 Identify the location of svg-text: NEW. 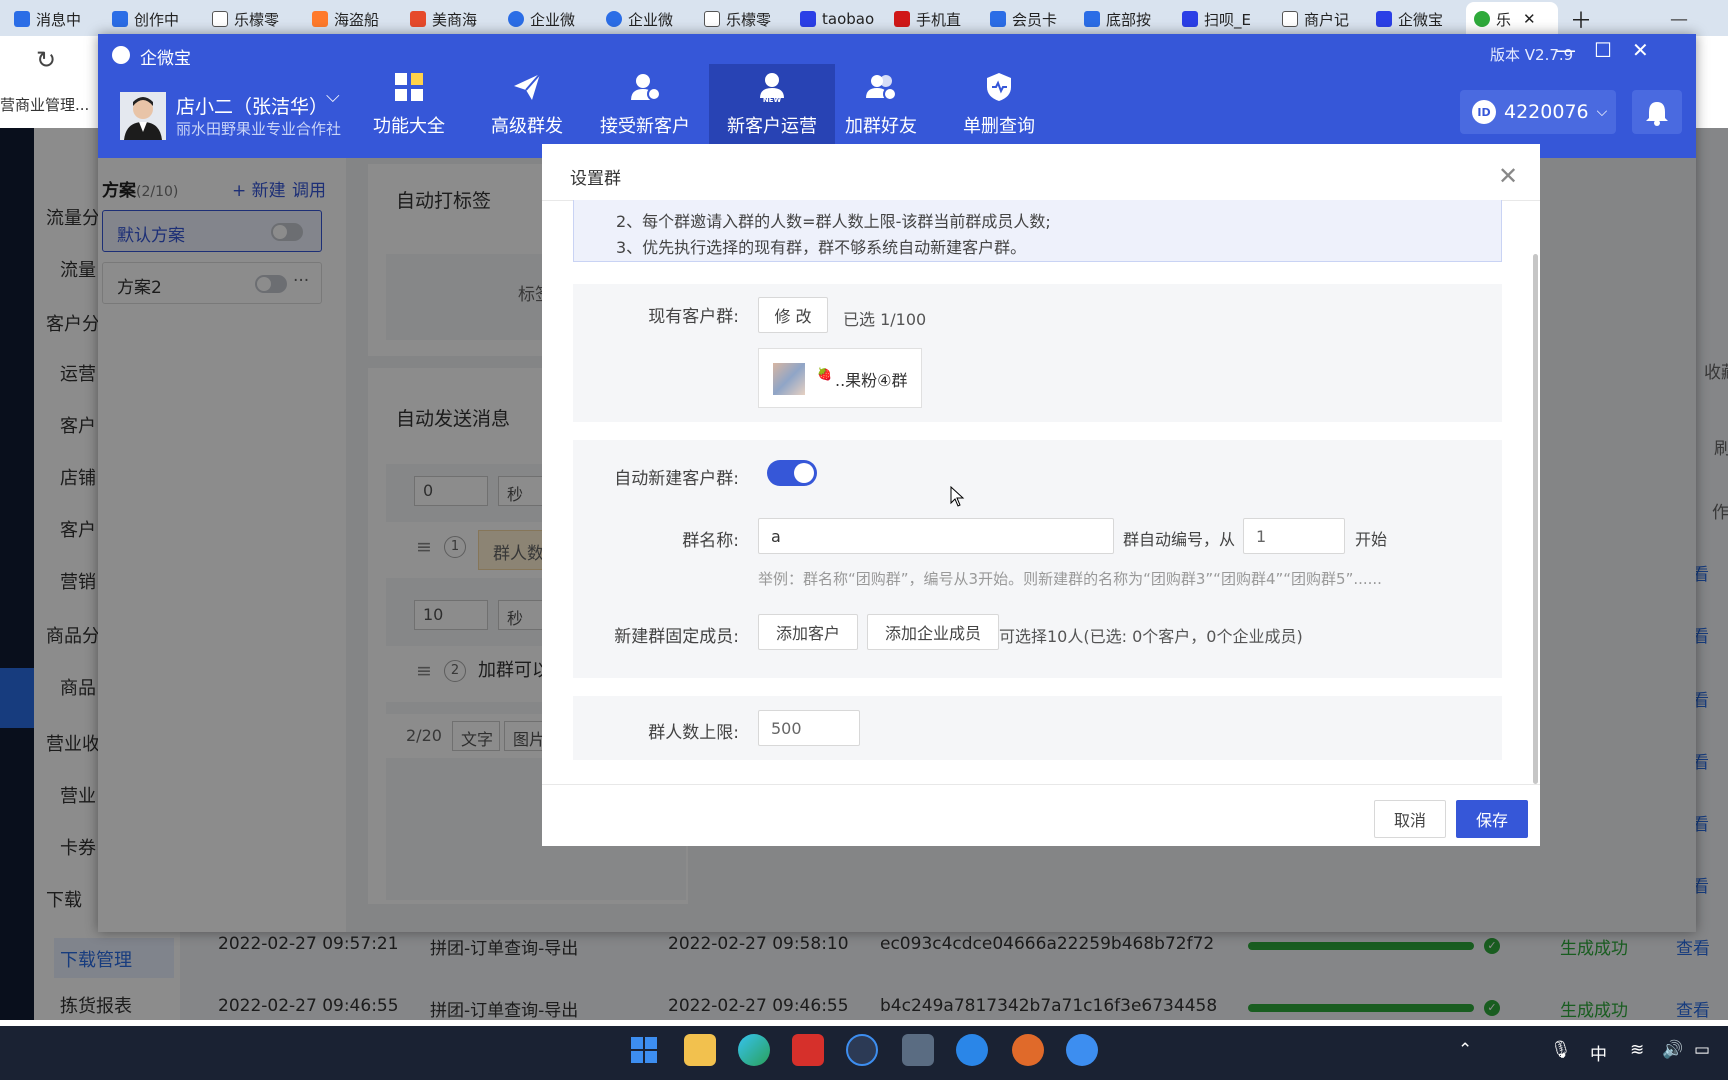
(772, 100).